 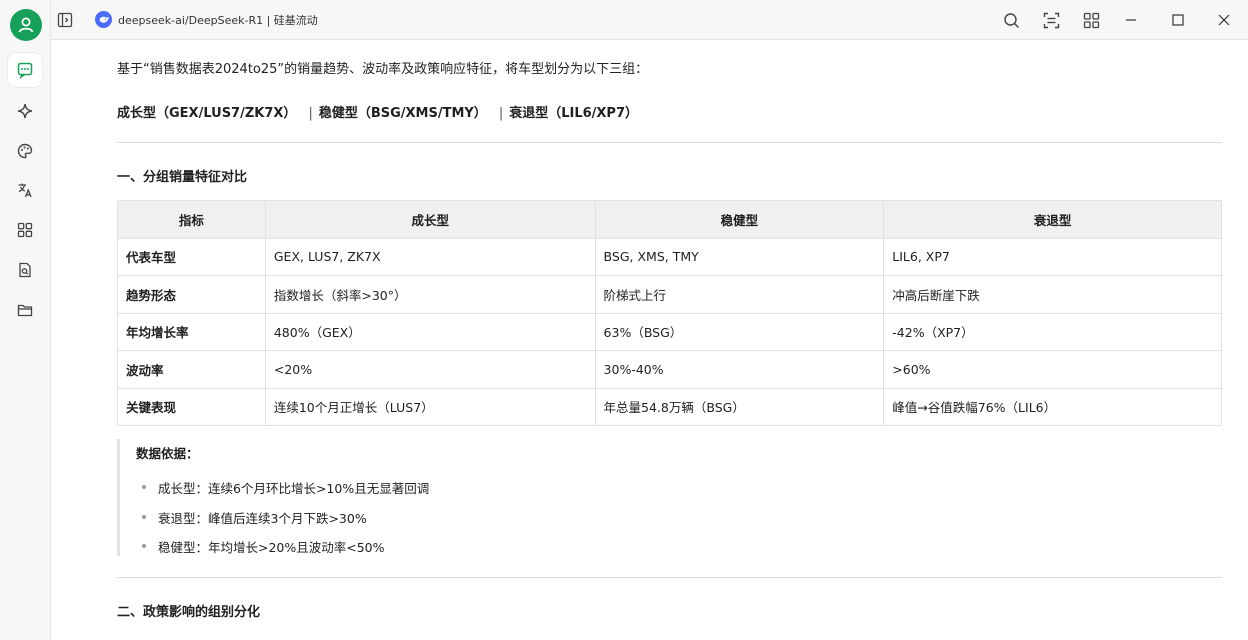 What do you see at coordinates (1052, 256) in the screenshot?
I see `table-cell: LIL6, XP7` at bounding box center [1052, 256].